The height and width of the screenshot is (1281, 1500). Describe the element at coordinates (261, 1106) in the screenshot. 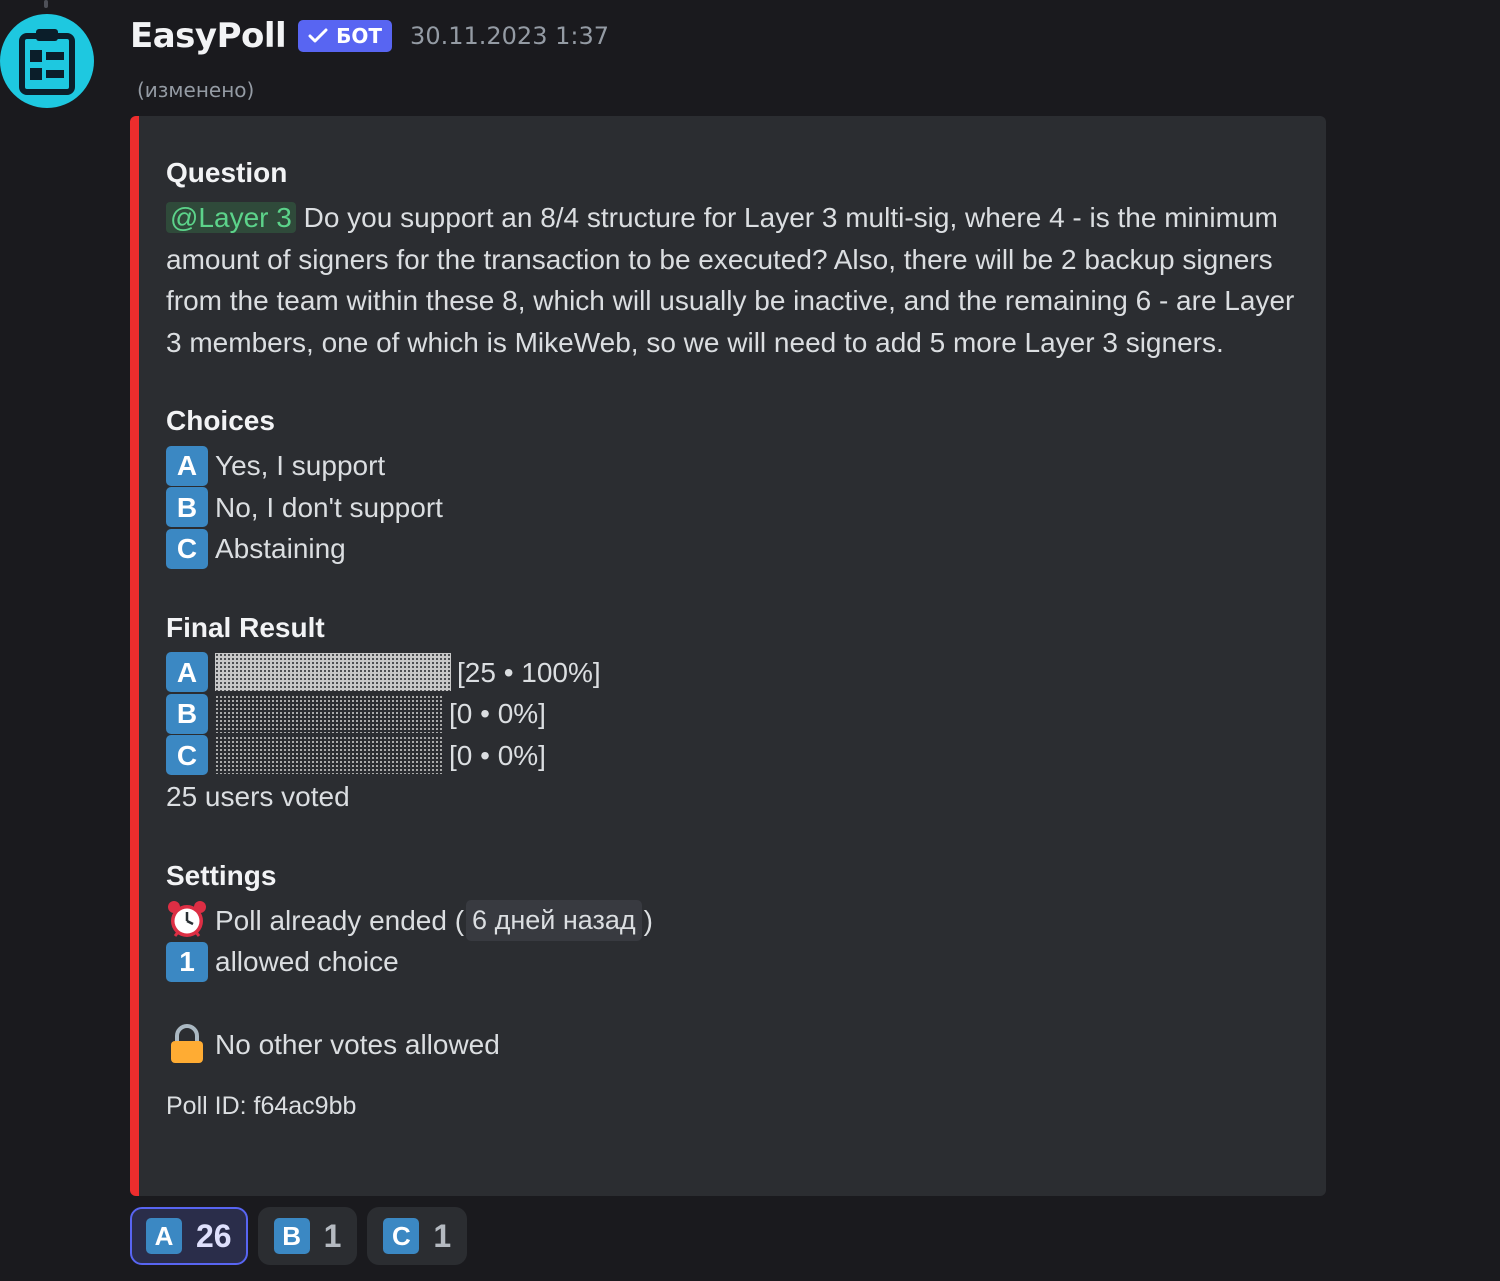

I see `poll-id-footer: Poll ID: f64ac9bb` at that location.